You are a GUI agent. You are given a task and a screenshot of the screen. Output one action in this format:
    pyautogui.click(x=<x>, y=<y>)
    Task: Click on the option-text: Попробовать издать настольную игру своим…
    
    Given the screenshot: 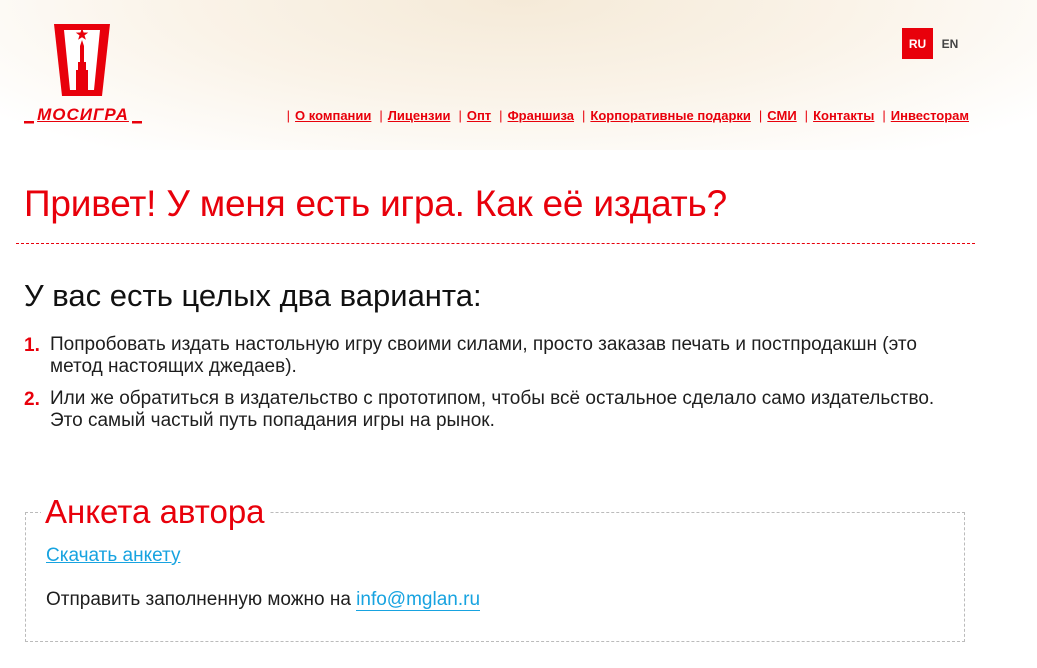 What is the action you would take?
    pyautogui.click(x=483, y=355)
    